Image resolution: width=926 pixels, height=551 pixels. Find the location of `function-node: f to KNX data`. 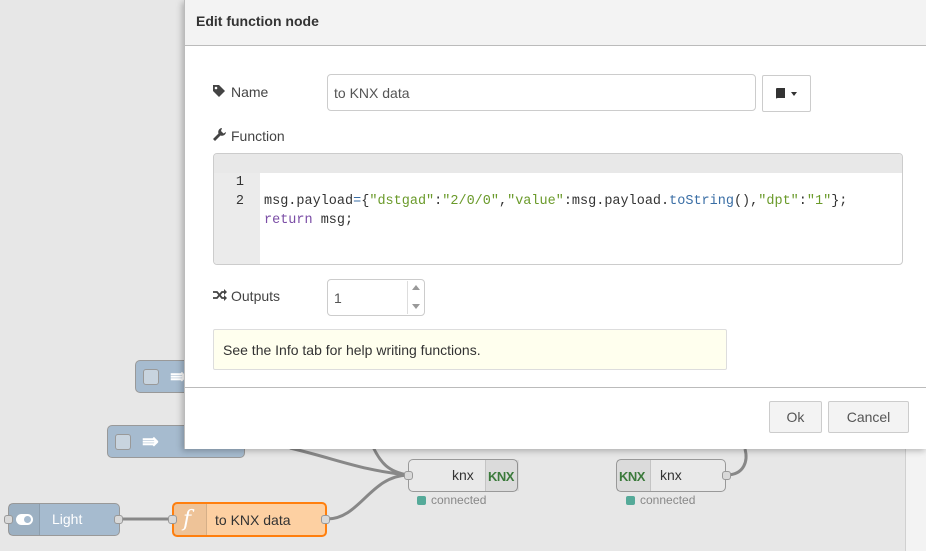

function-node: f to KNX data is located at coordinates (249, 519).